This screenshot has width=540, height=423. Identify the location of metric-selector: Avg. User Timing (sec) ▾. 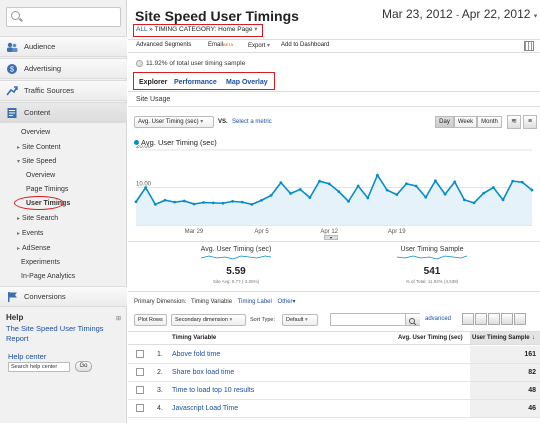
(174, 122).